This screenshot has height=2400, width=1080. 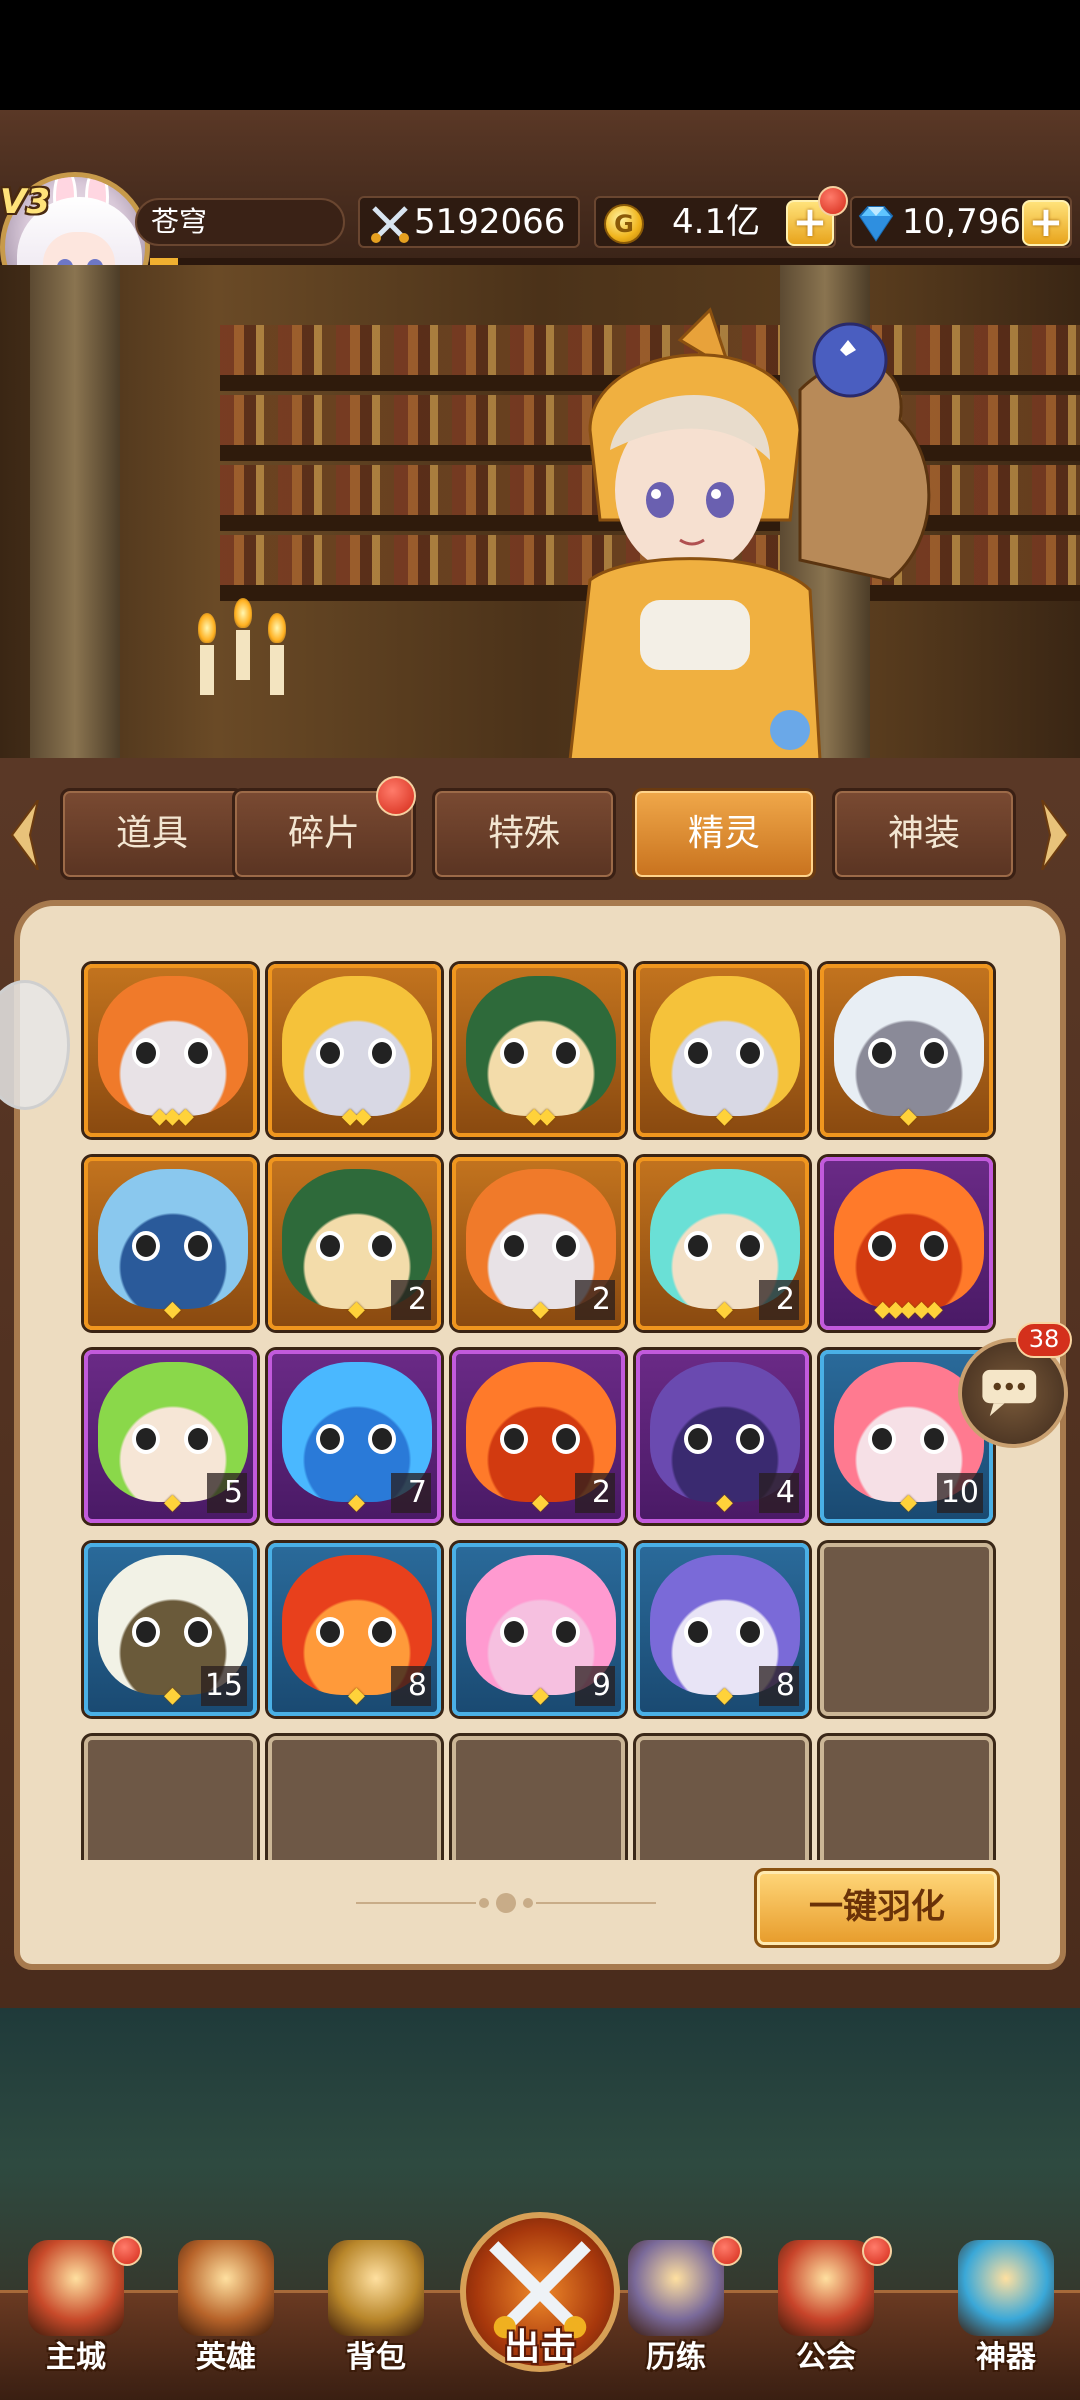 What do you see at coordinates (170, 1436) in the screenshot?
I see `sprite-slot-leaf-sprite: ◆ 5` at bounding box center [170, 1436].